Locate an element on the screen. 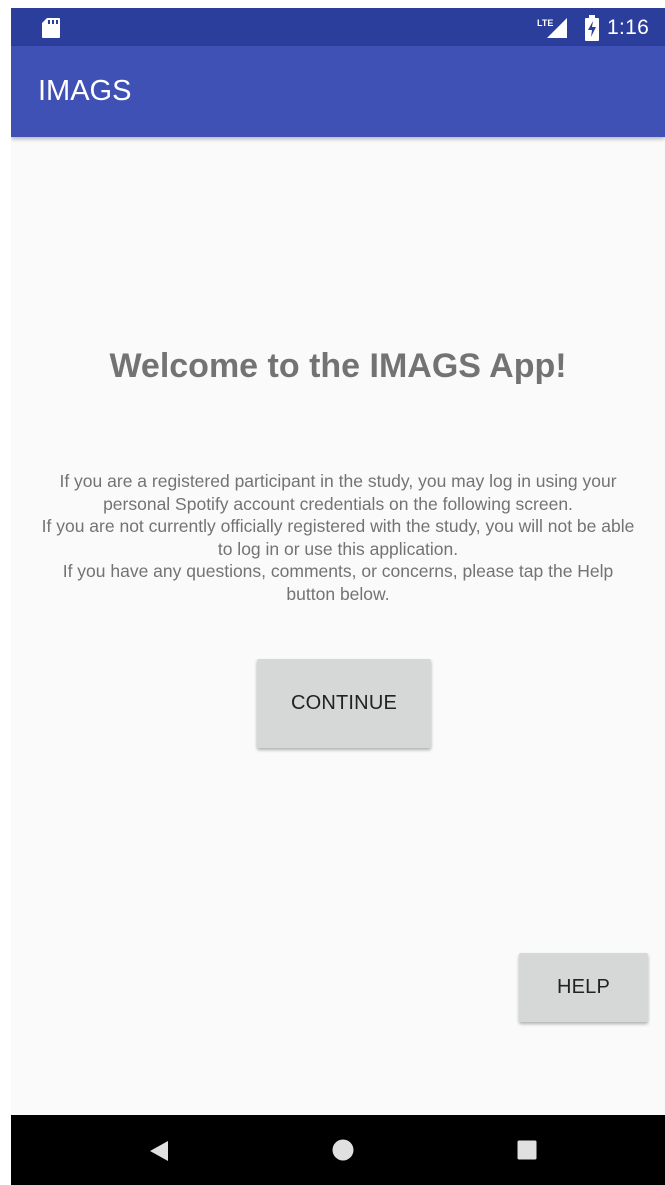  battery-charging-icon is located at coordinates (592, 28).